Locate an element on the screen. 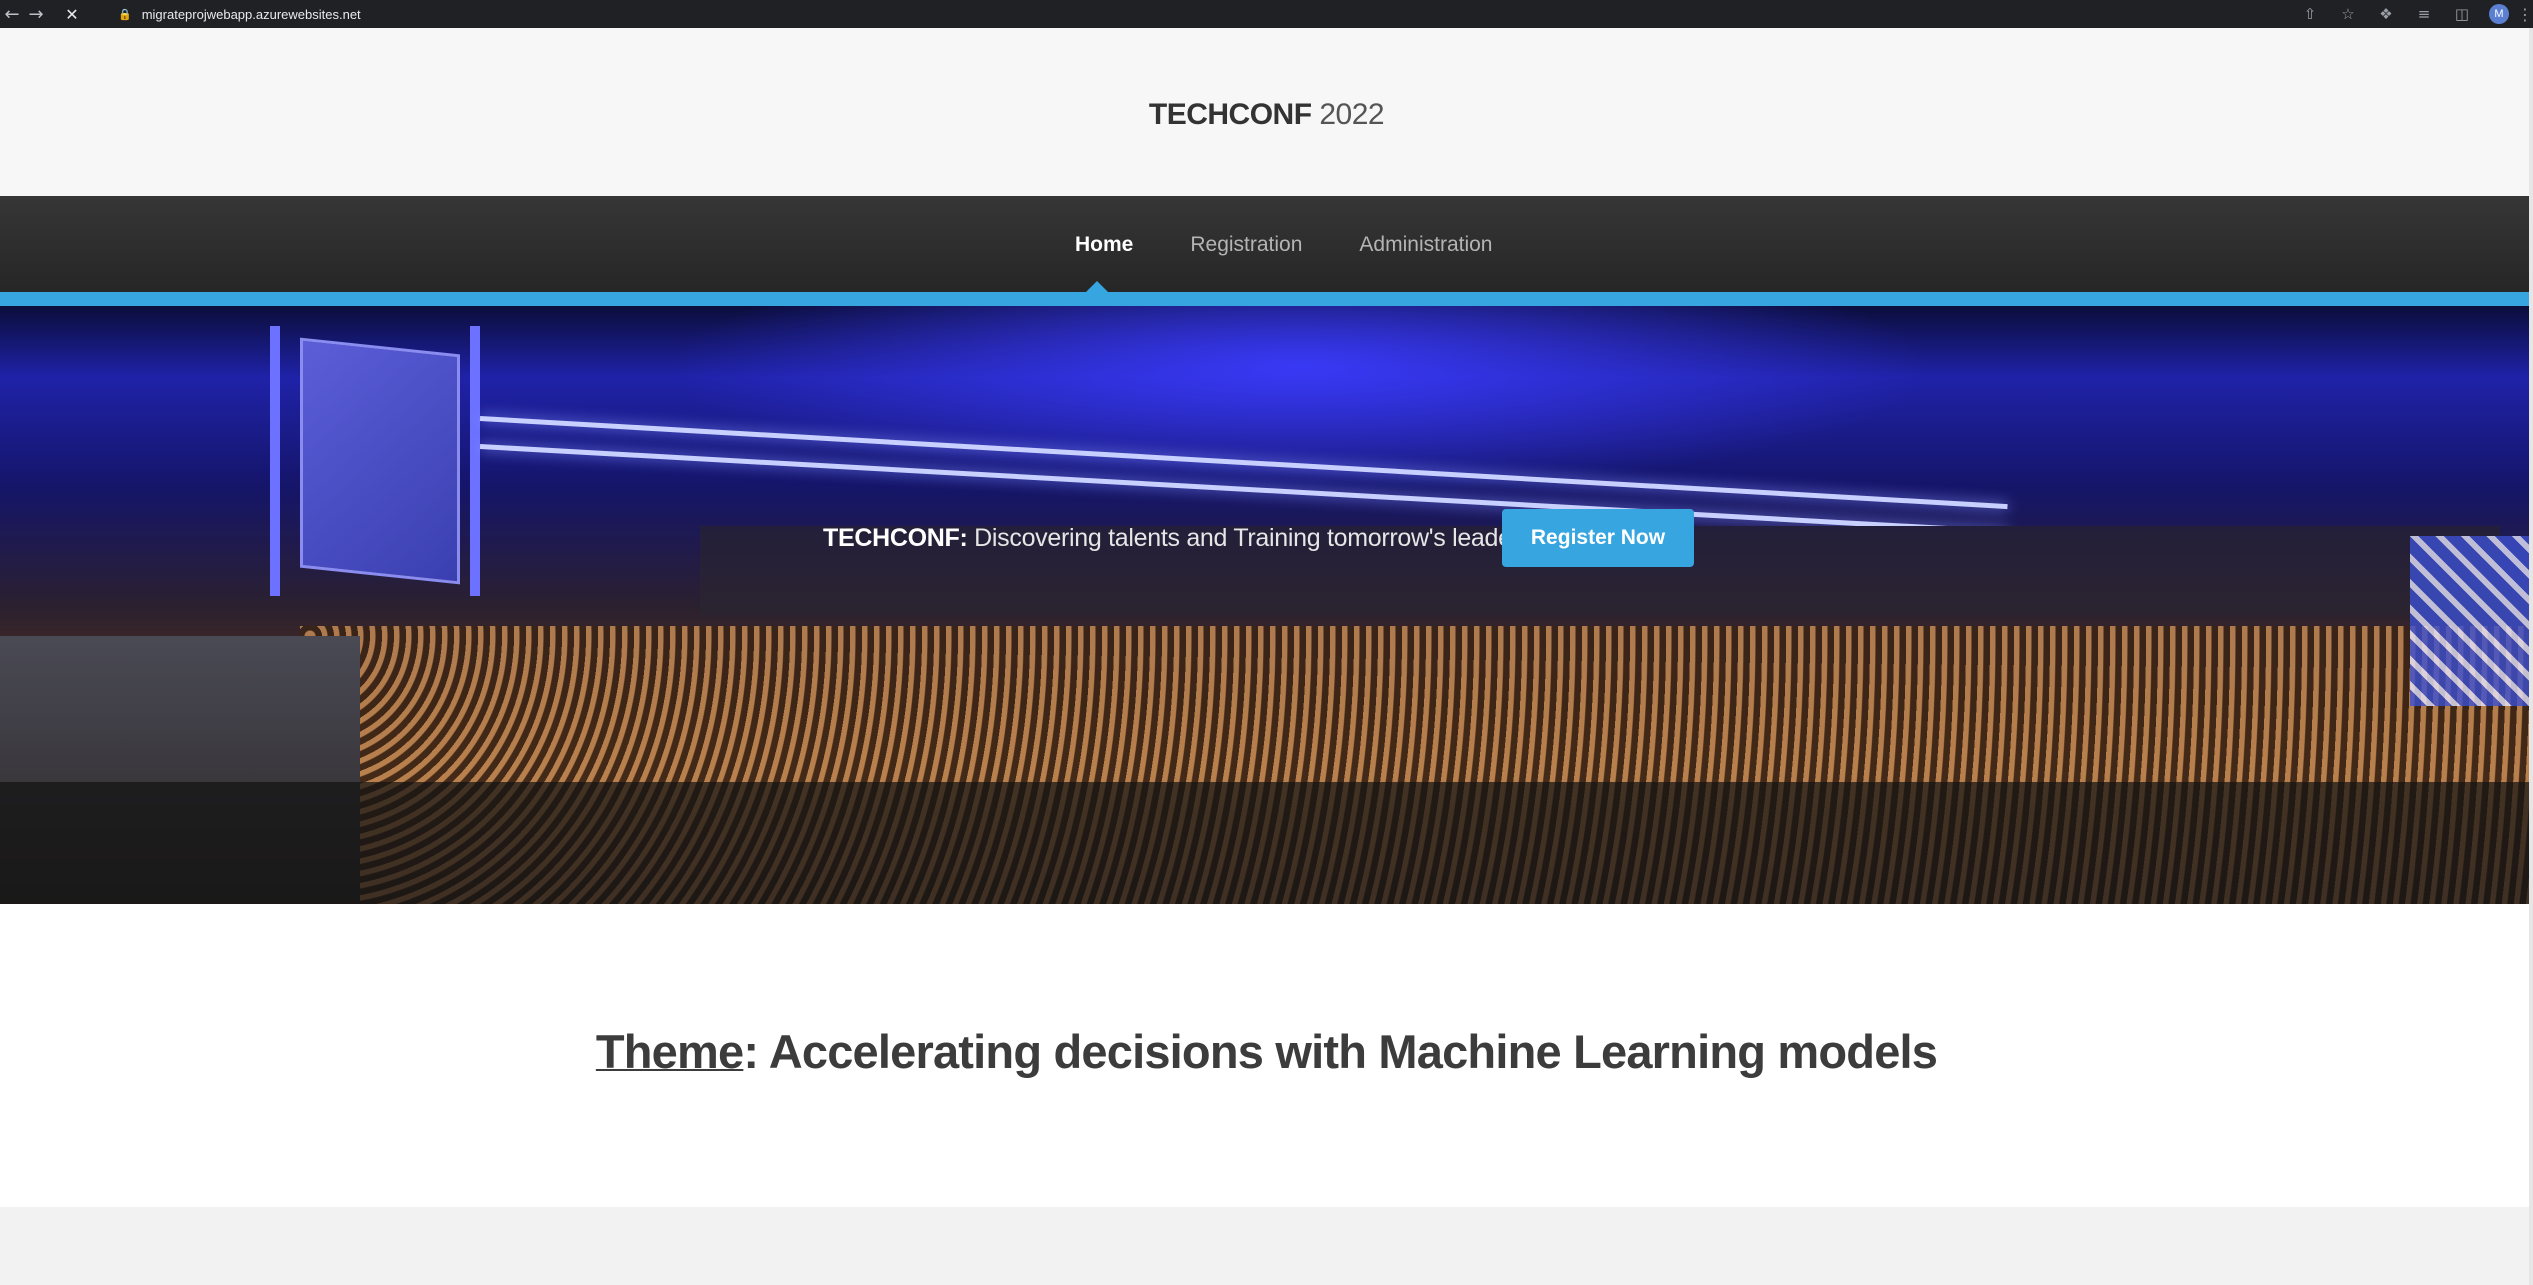 Image resolution: width=2533 pixels, height=1285 pixels. bookmark-star-icon: ☆ is located at coordinates (2348, 14).